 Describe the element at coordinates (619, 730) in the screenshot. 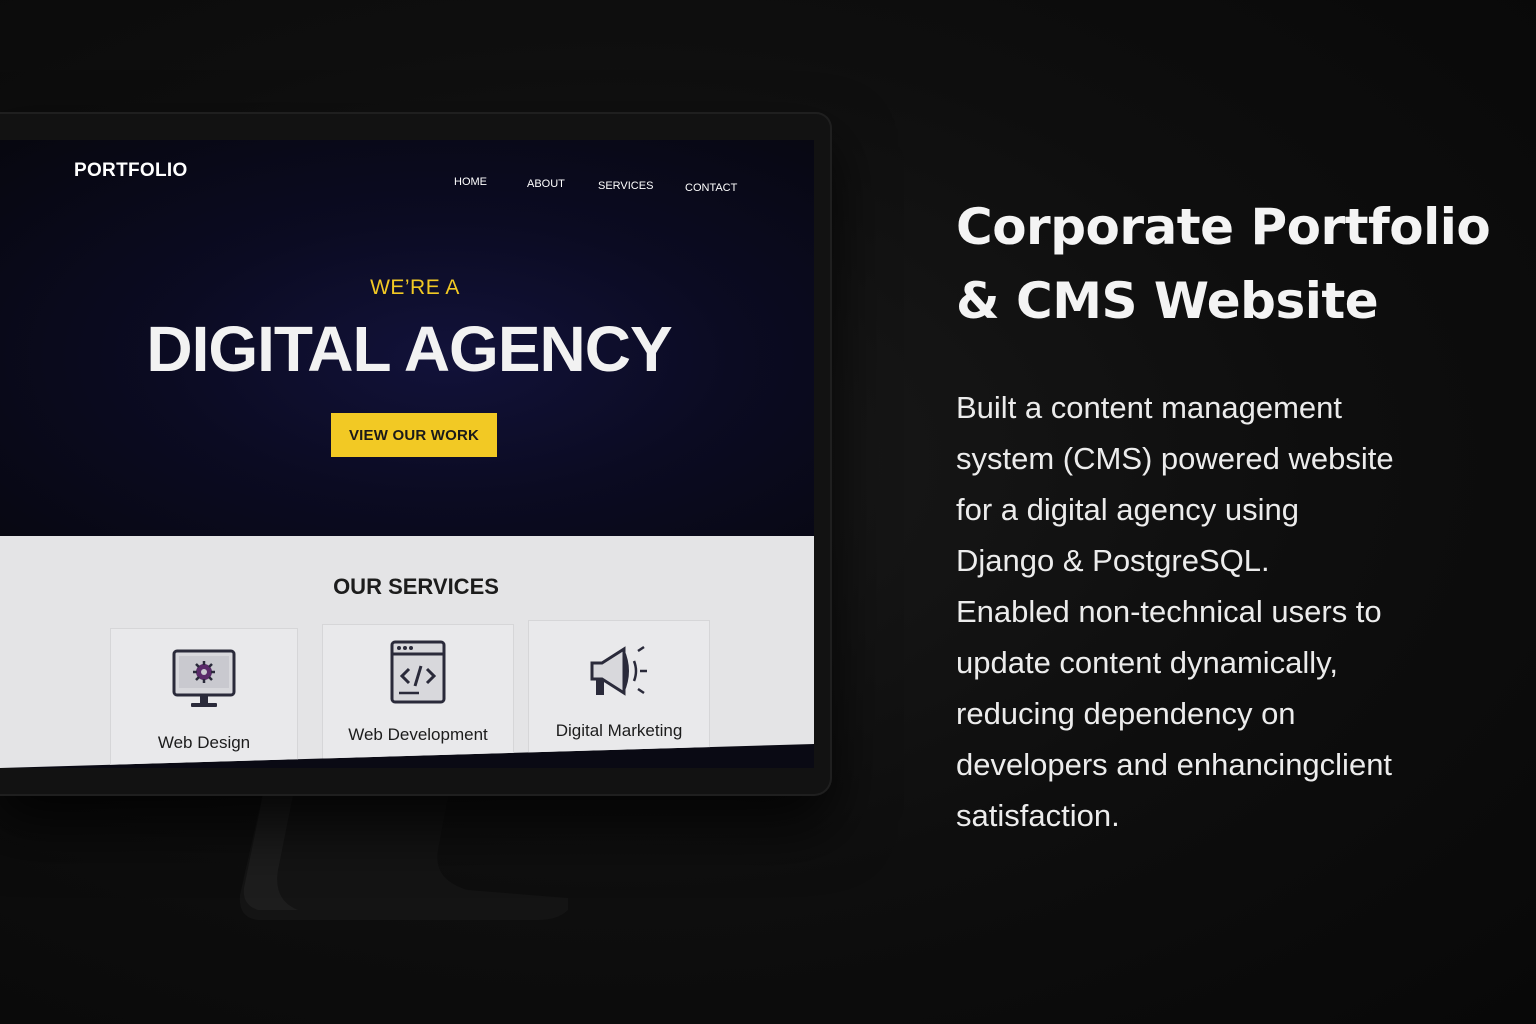

I see `service-label: Digital Marketing` at that location.